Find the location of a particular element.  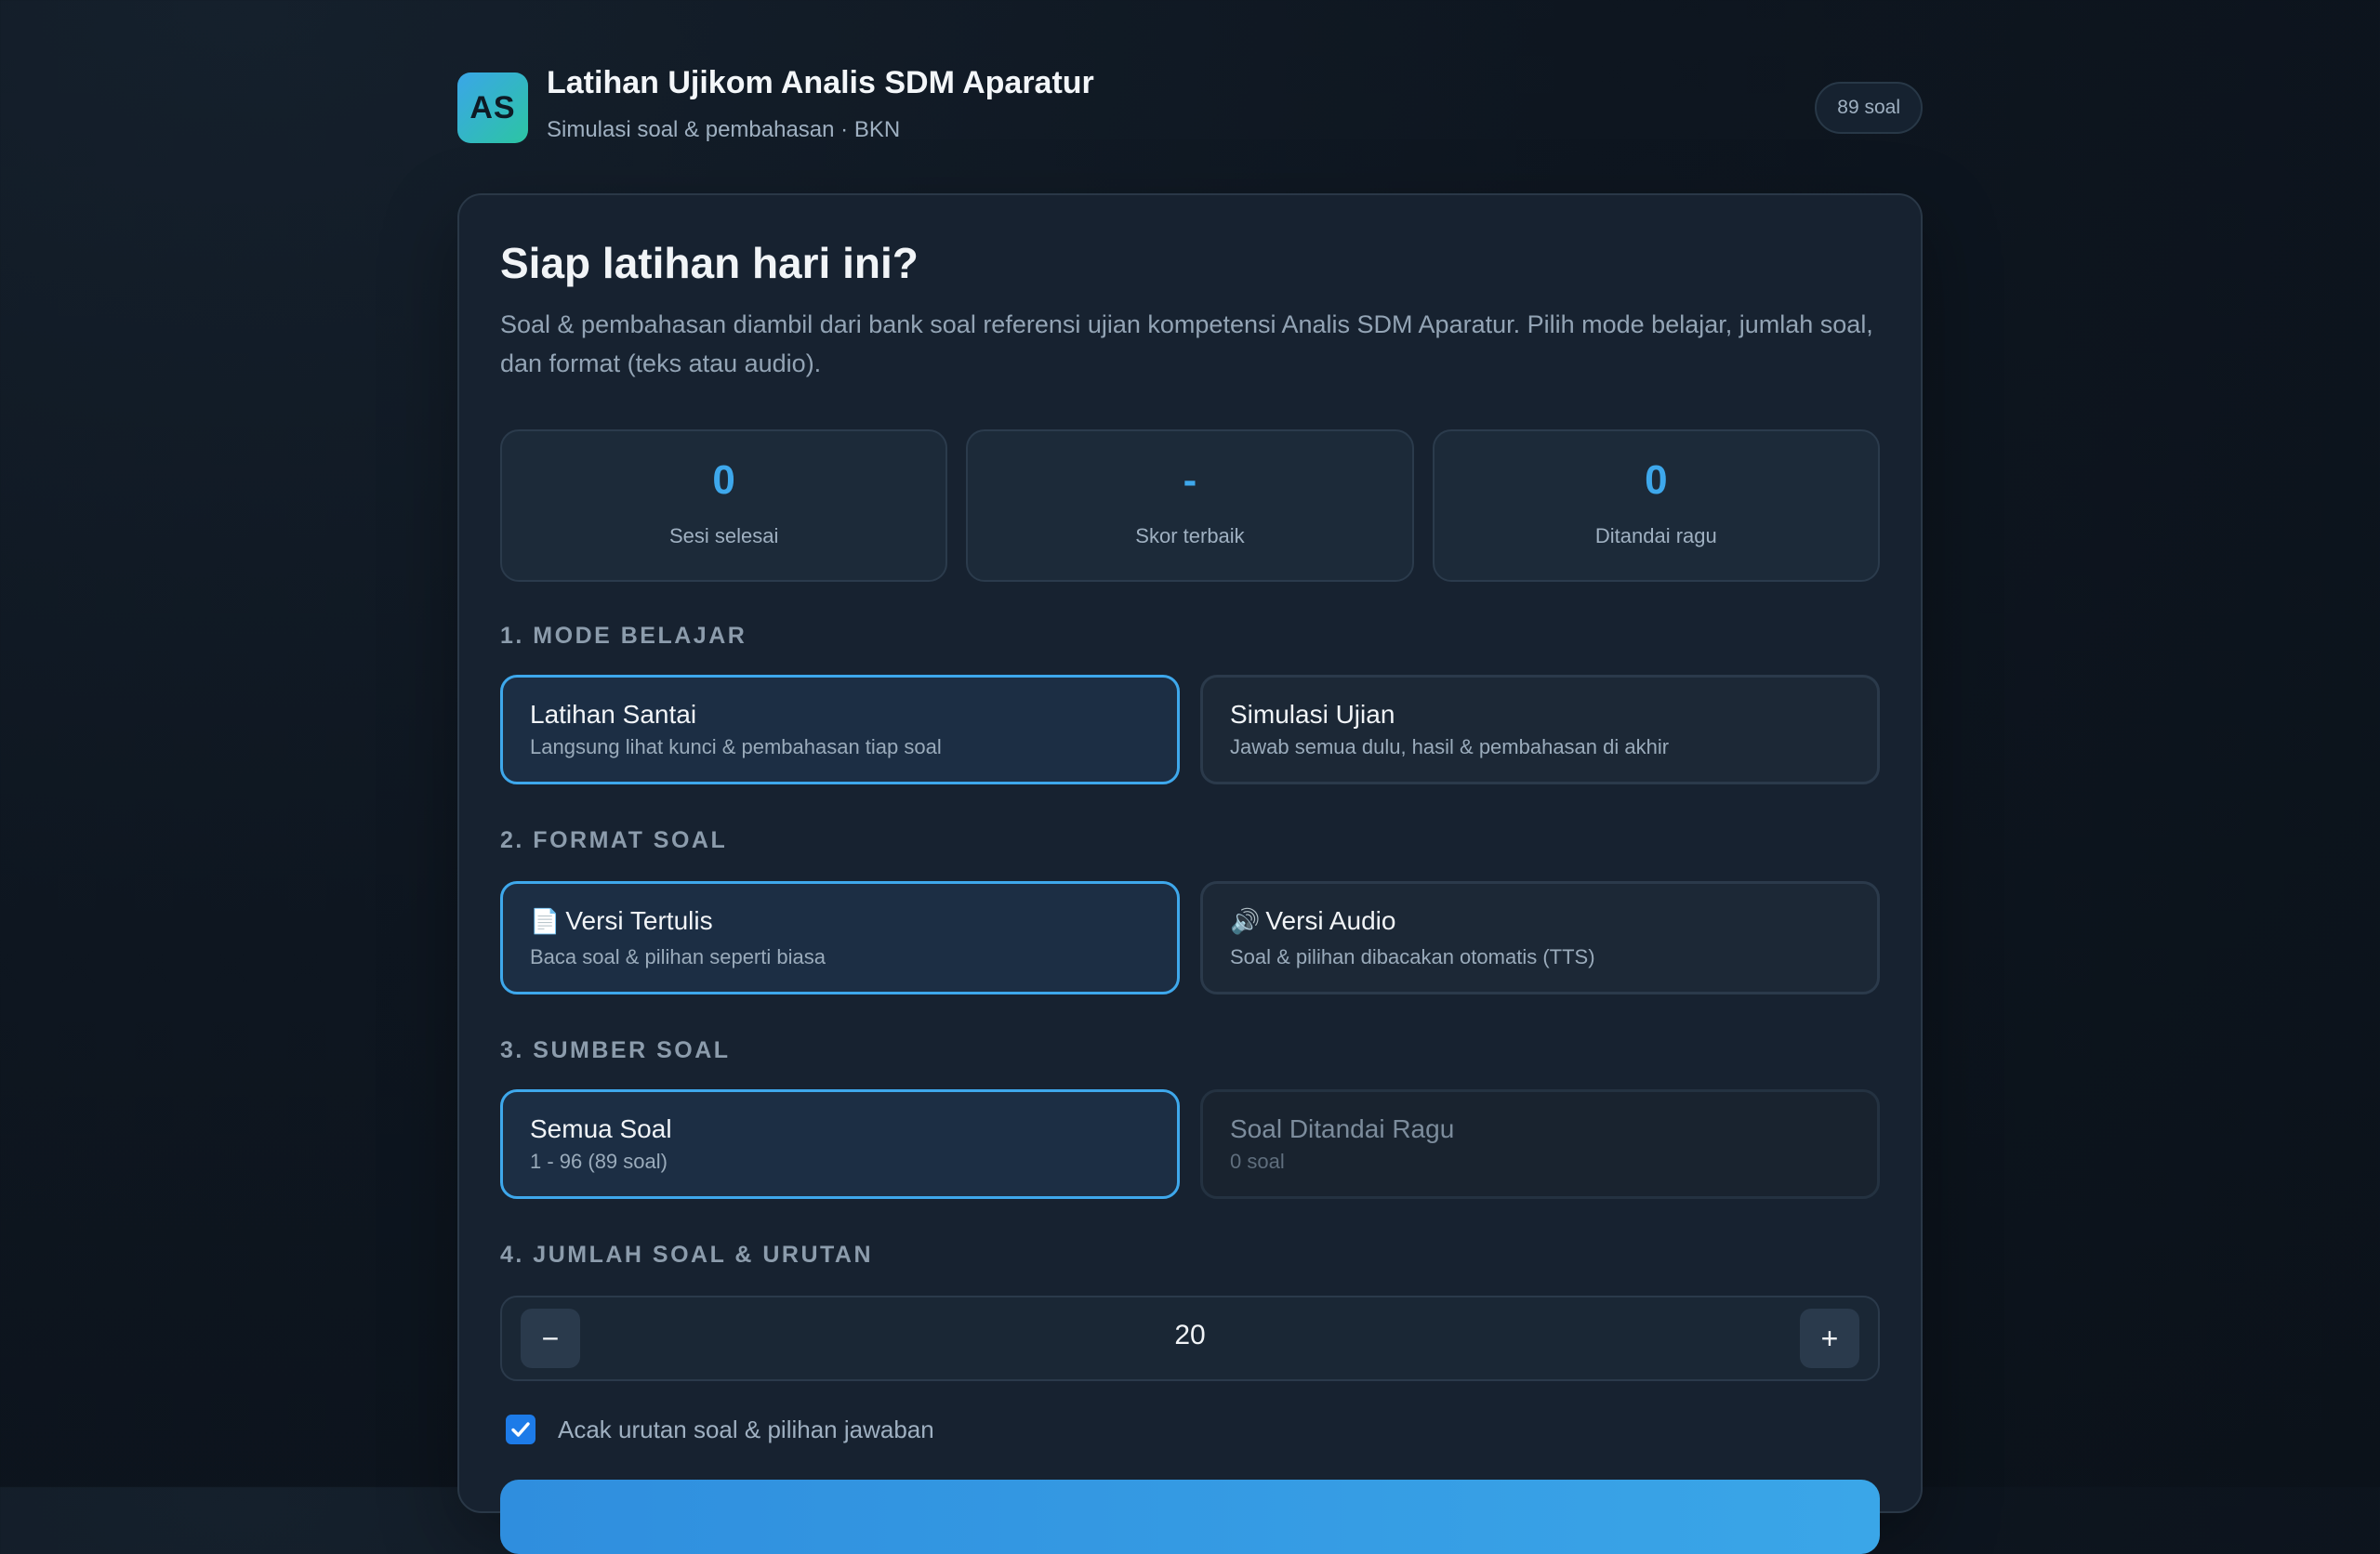

option-desc: Soal & pilihan dibacakan otomatis (TTS) is located at coordinates (1412, 956).